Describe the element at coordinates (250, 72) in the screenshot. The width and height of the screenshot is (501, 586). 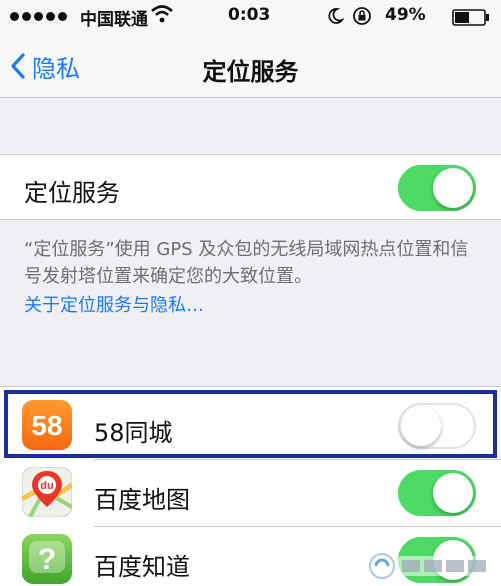
I see `page-title: 定位服务` at that location.